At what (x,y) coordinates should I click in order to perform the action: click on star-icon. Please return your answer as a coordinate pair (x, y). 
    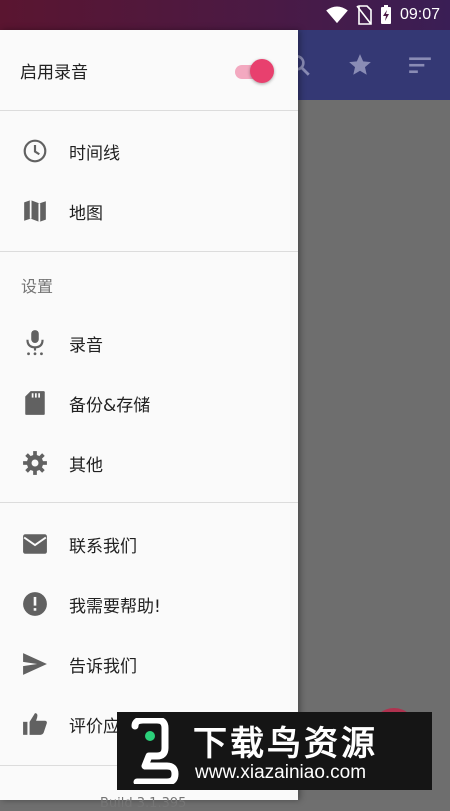
    Looking at the image, I should click on (360, 65).